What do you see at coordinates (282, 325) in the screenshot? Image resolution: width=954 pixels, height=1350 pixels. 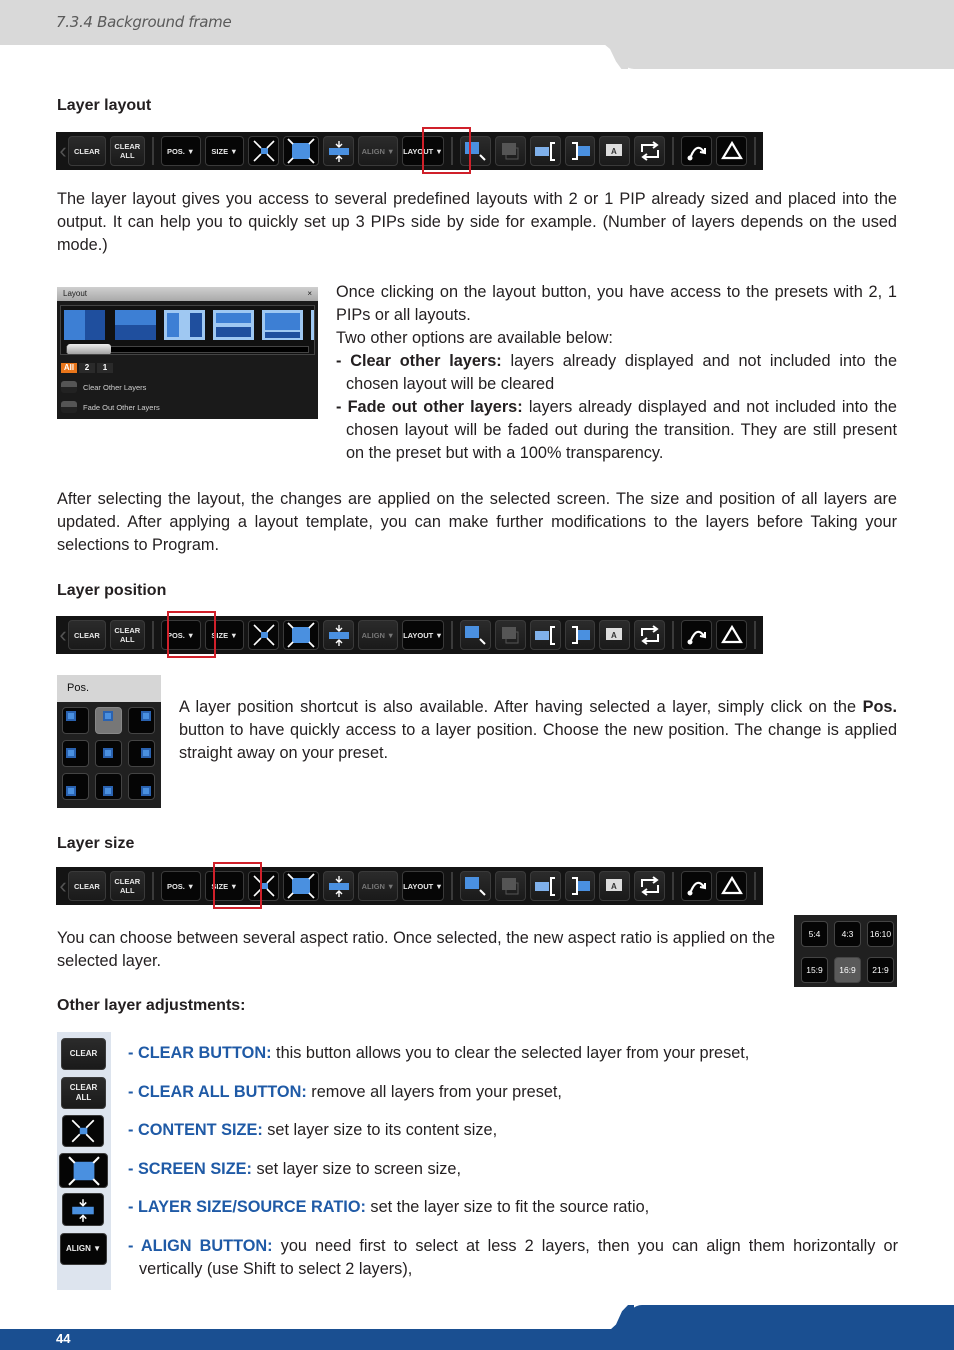 I see `layout-preset-main-plus-bar` at bounding box center [282, 325].